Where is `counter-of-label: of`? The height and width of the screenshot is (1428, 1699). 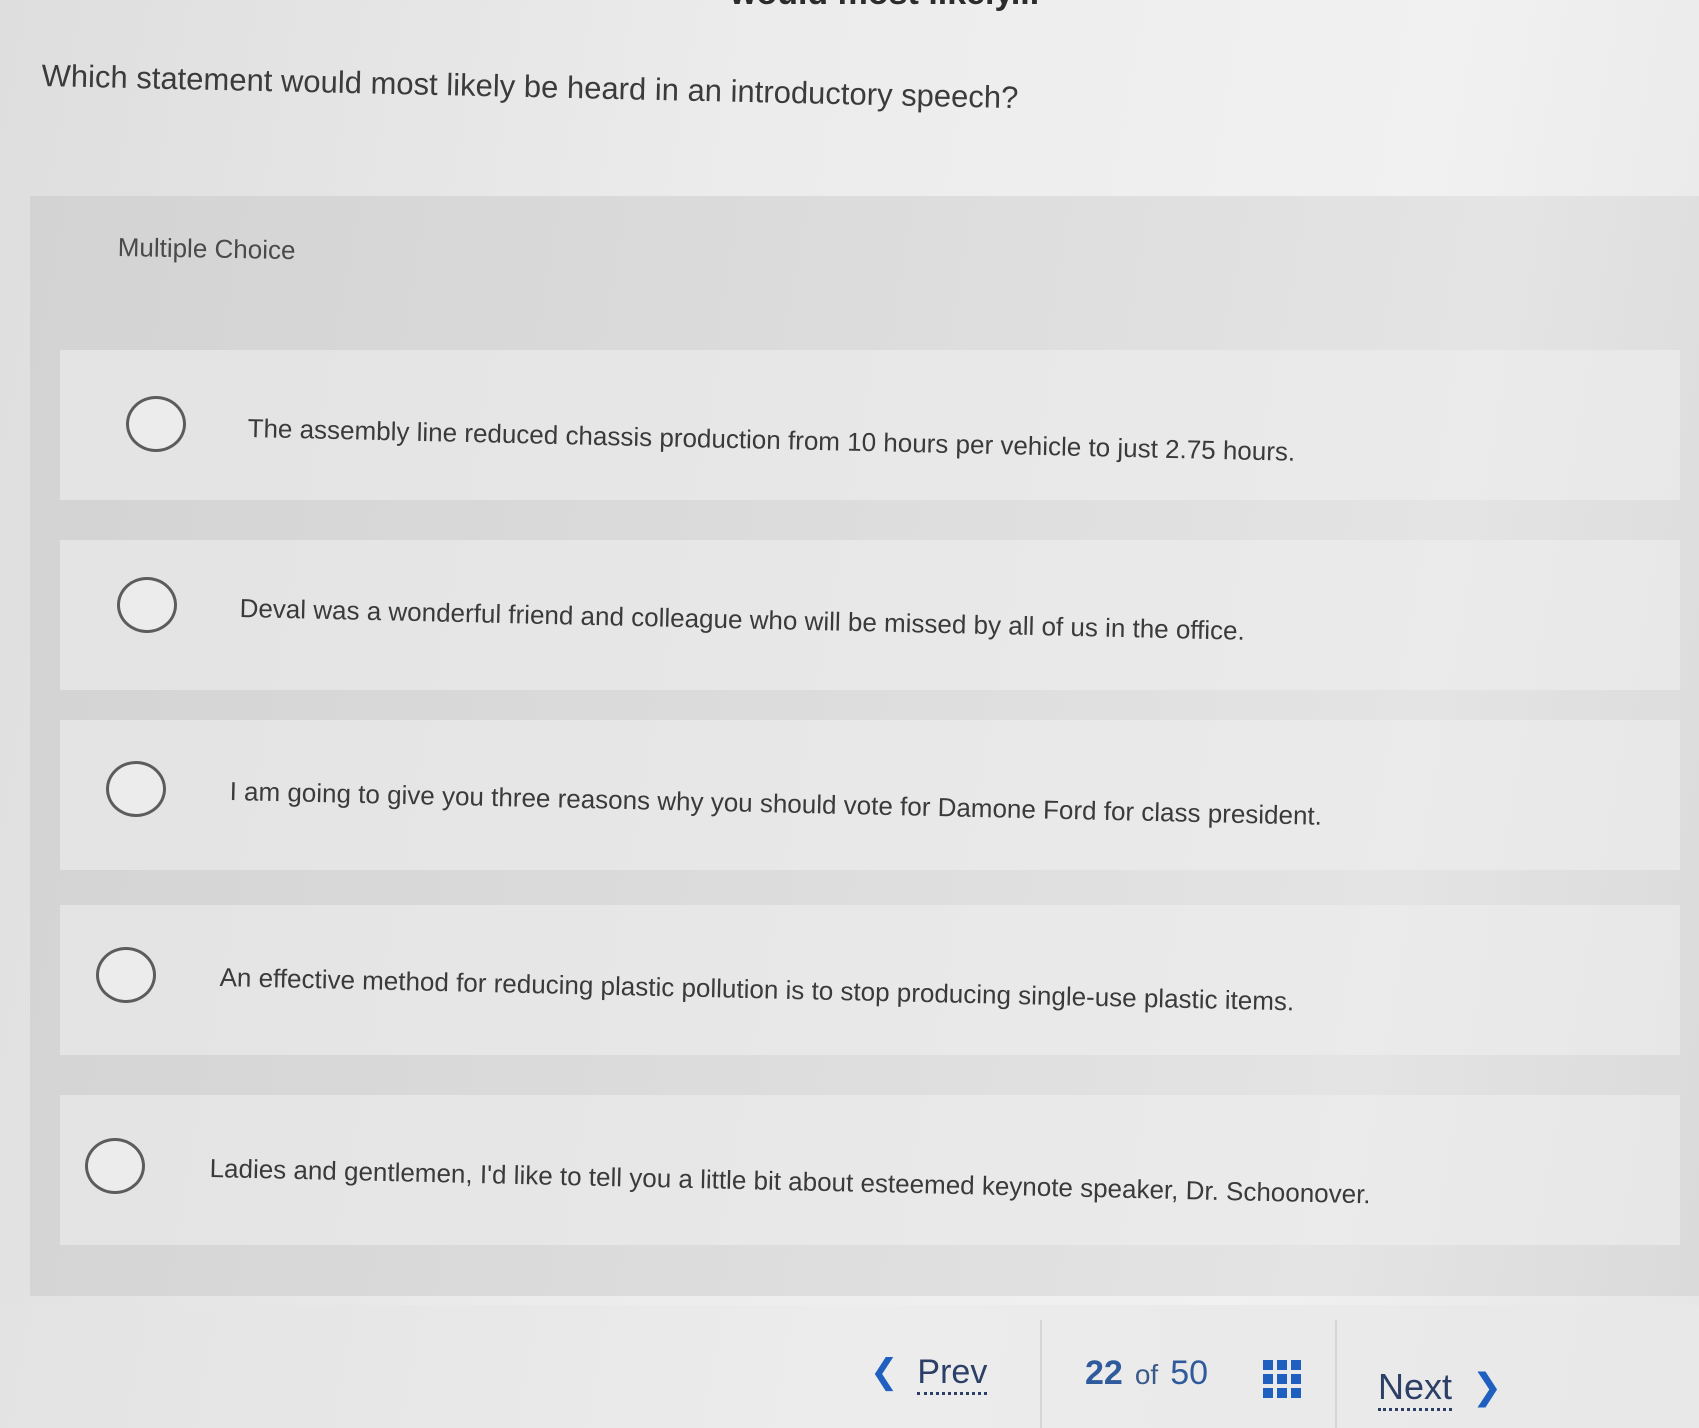 counter-of-label: of is located at coordinates (1146, 1374).